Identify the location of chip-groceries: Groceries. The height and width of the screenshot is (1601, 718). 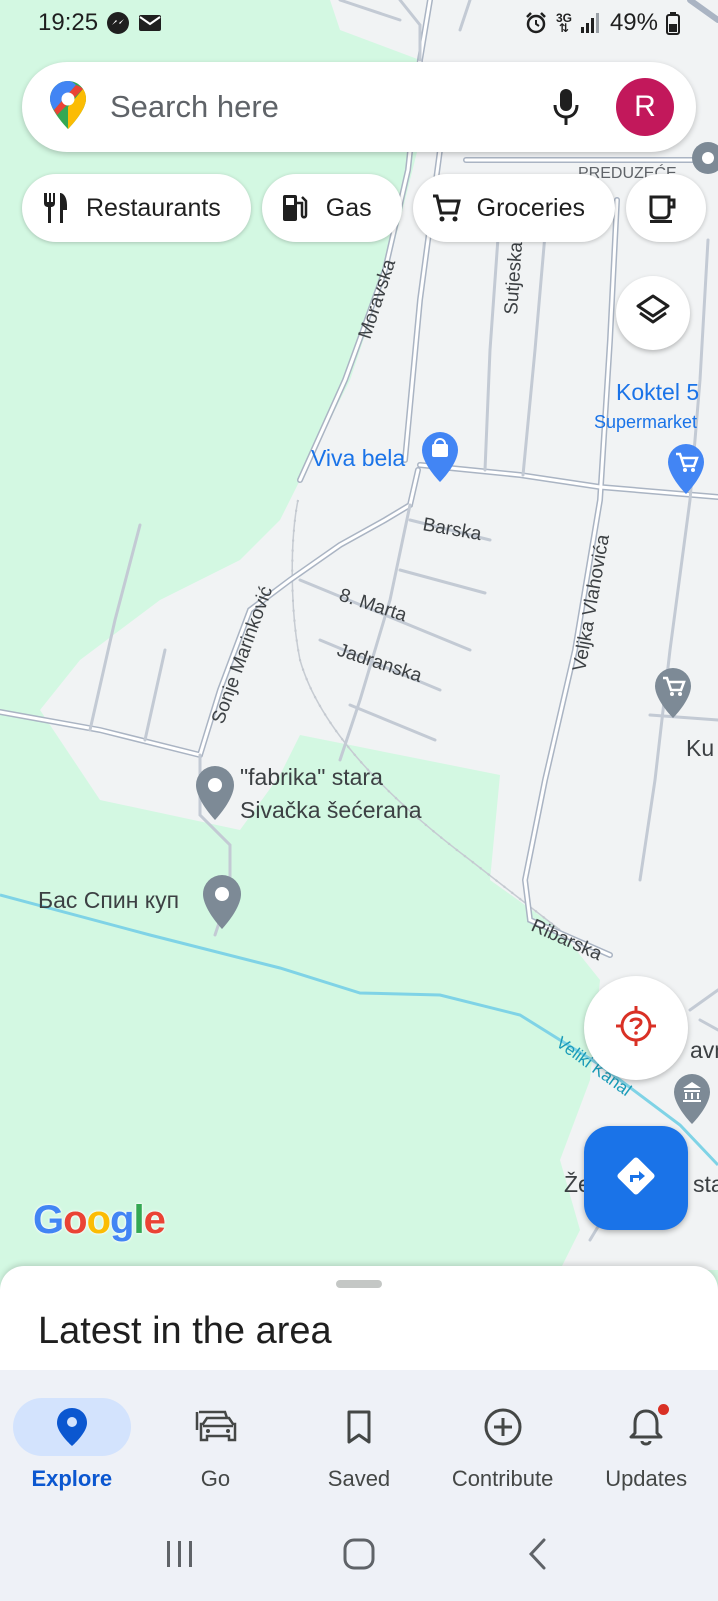
(514, 208).